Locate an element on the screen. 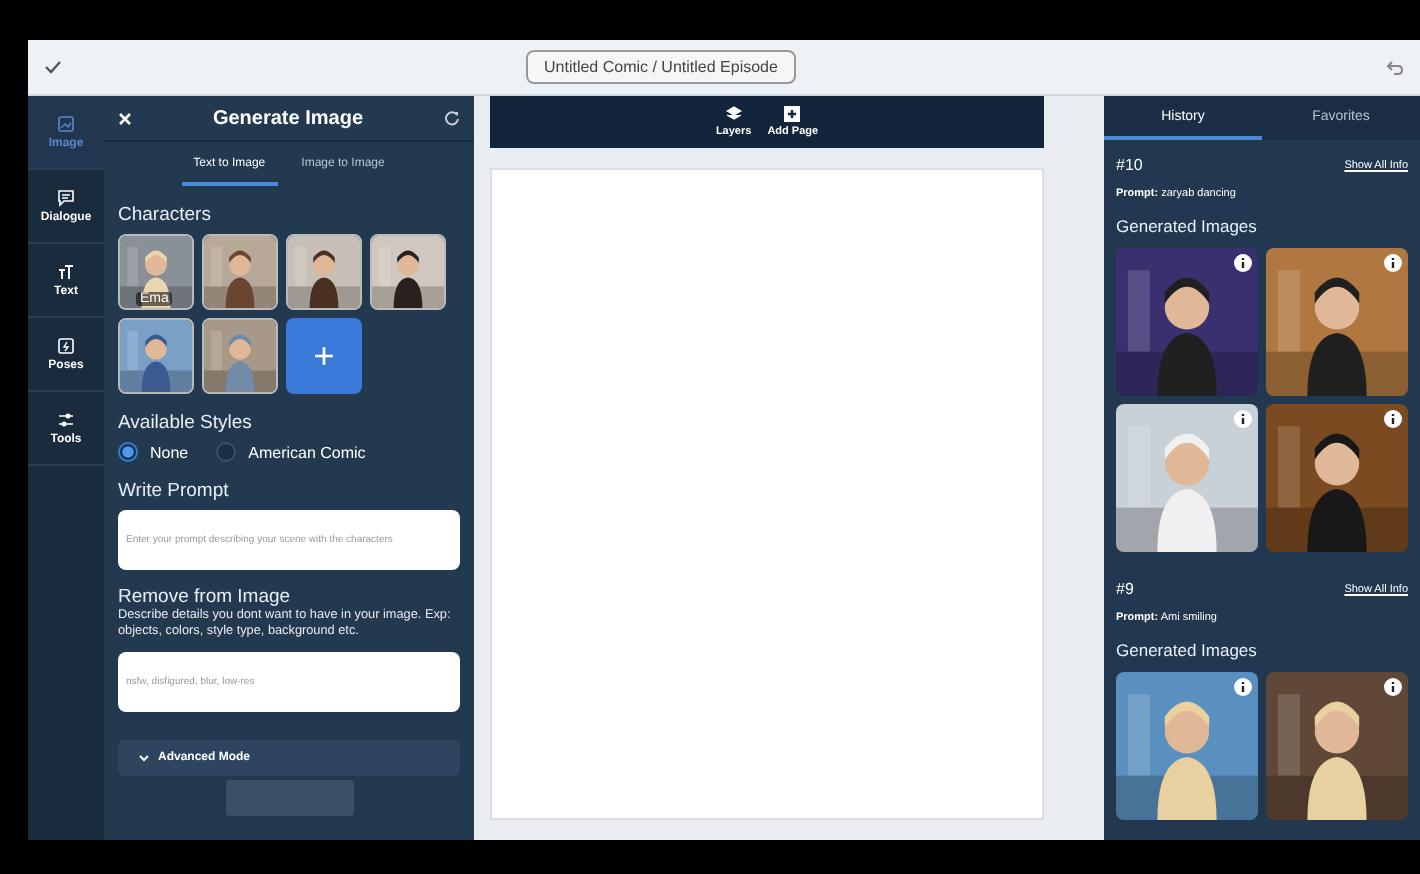 The height and width of the screenshot is (874, 1420). sliders-icon is located at coordinates (66, 420).